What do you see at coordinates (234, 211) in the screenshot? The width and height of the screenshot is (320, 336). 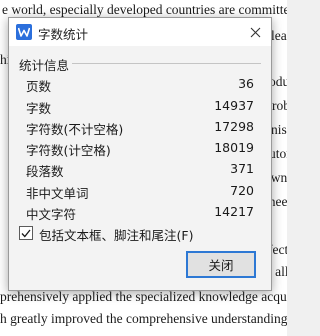 I see `stat-value: 14217` at bounding box center [234, 211].